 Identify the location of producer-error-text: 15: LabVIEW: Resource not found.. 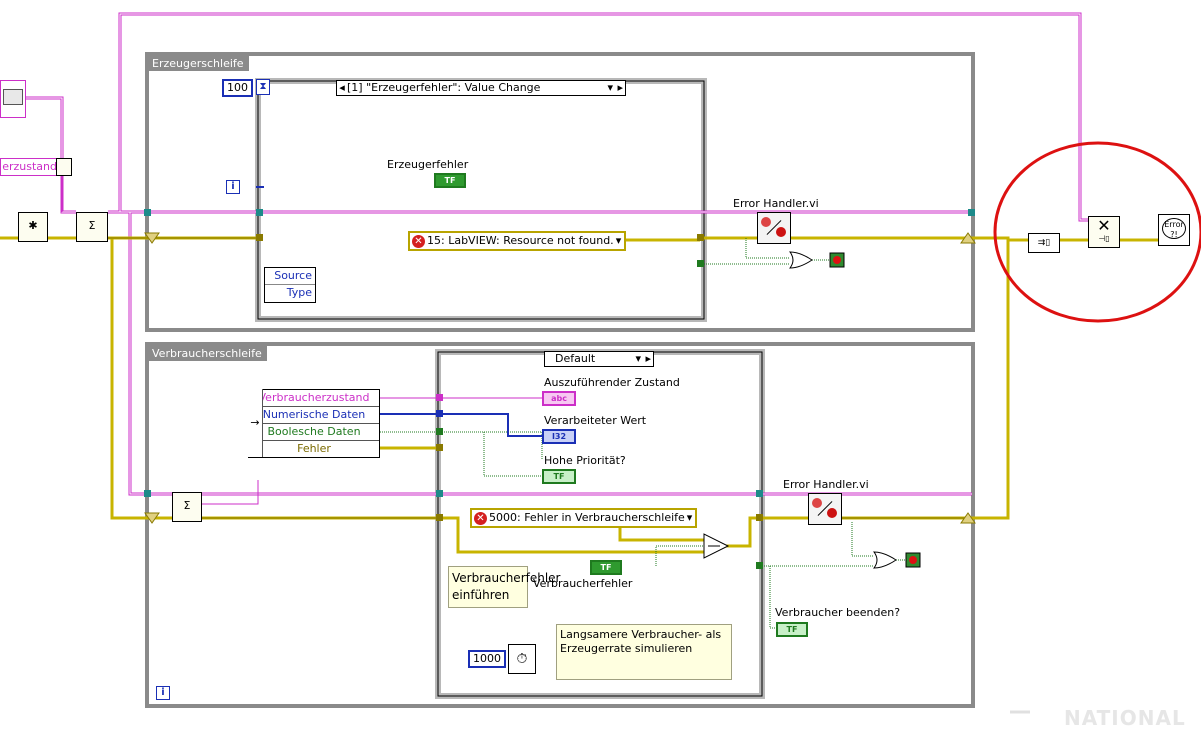
(520, 240).